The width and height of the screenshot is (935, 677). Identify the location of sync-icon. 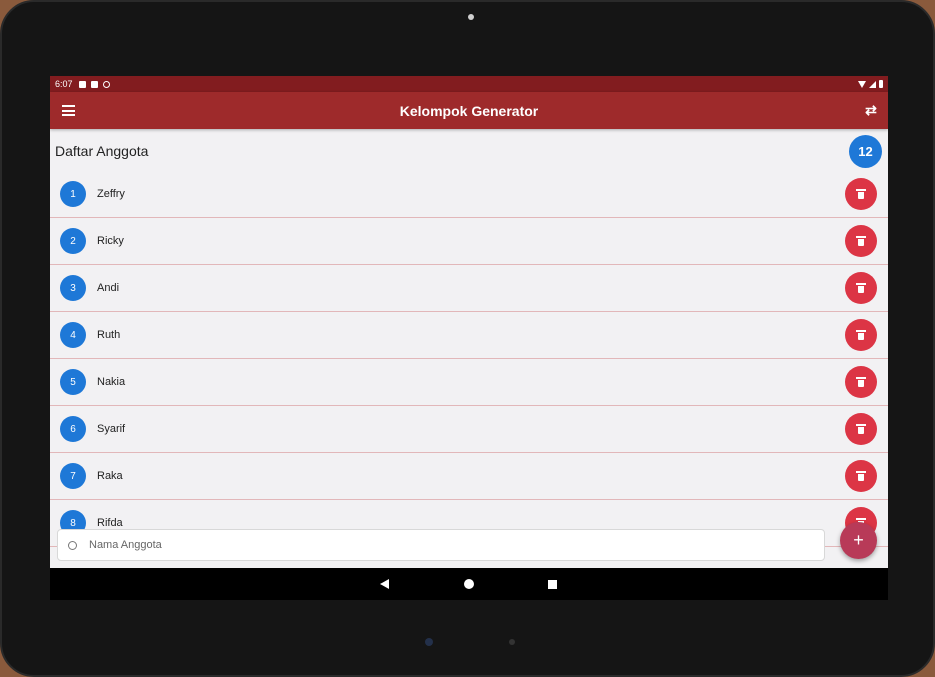
(106, 84).